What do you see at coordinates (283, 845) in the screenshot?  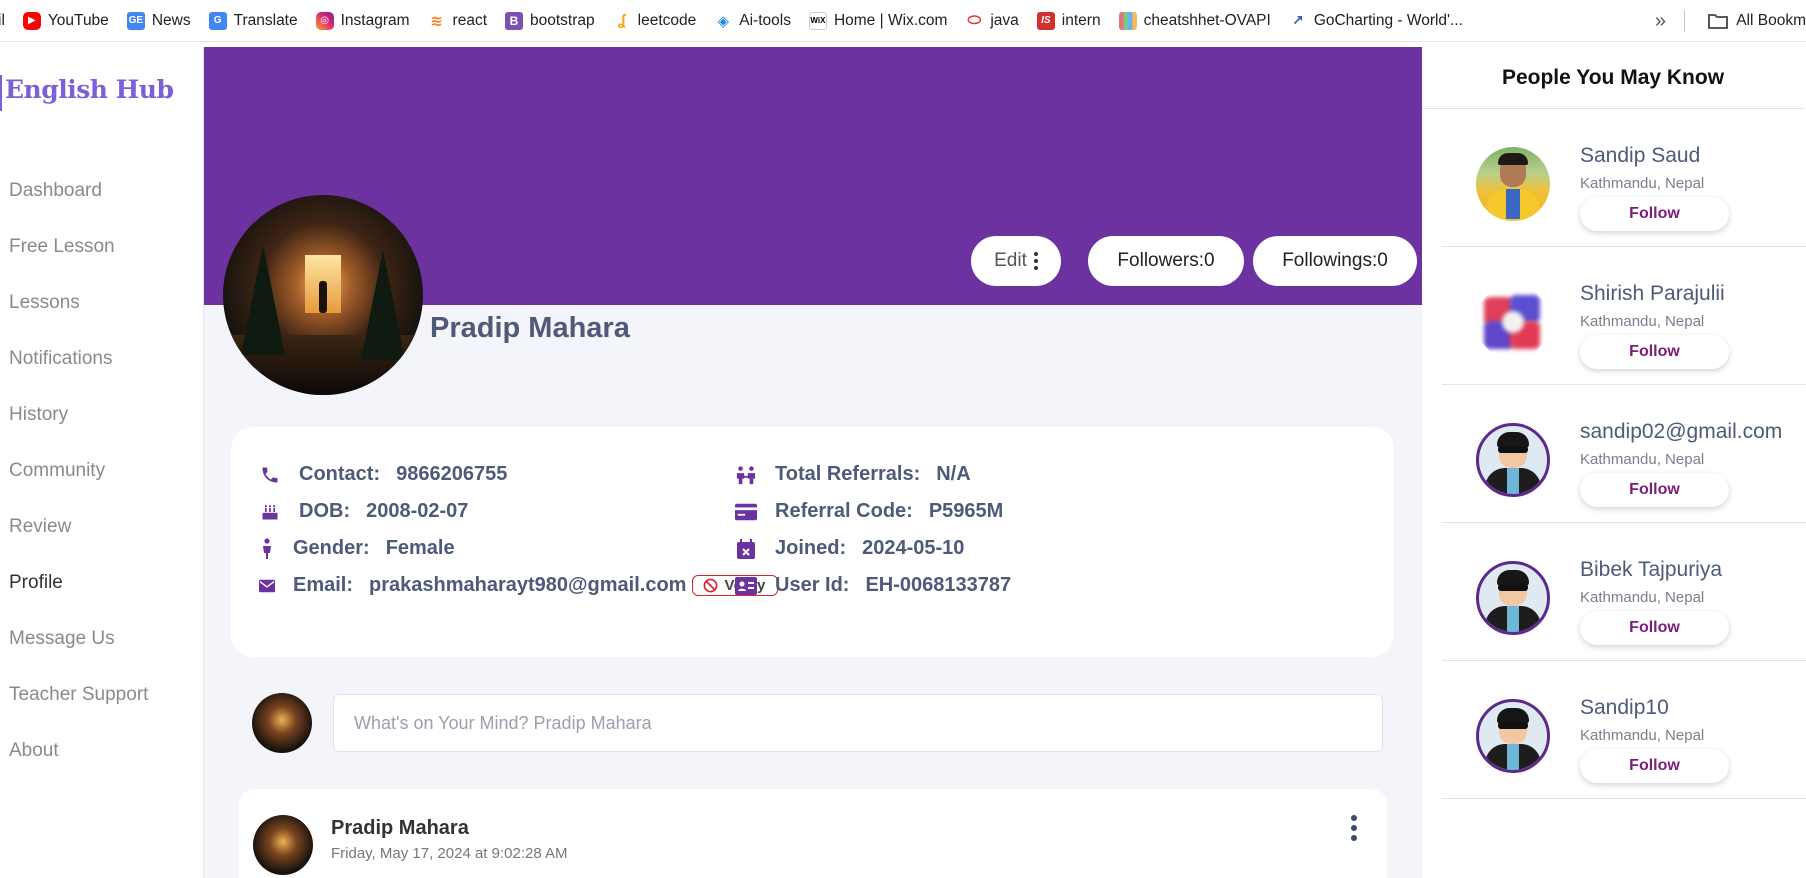 I see `post-author-avatar` at bounding box center [283, 845].